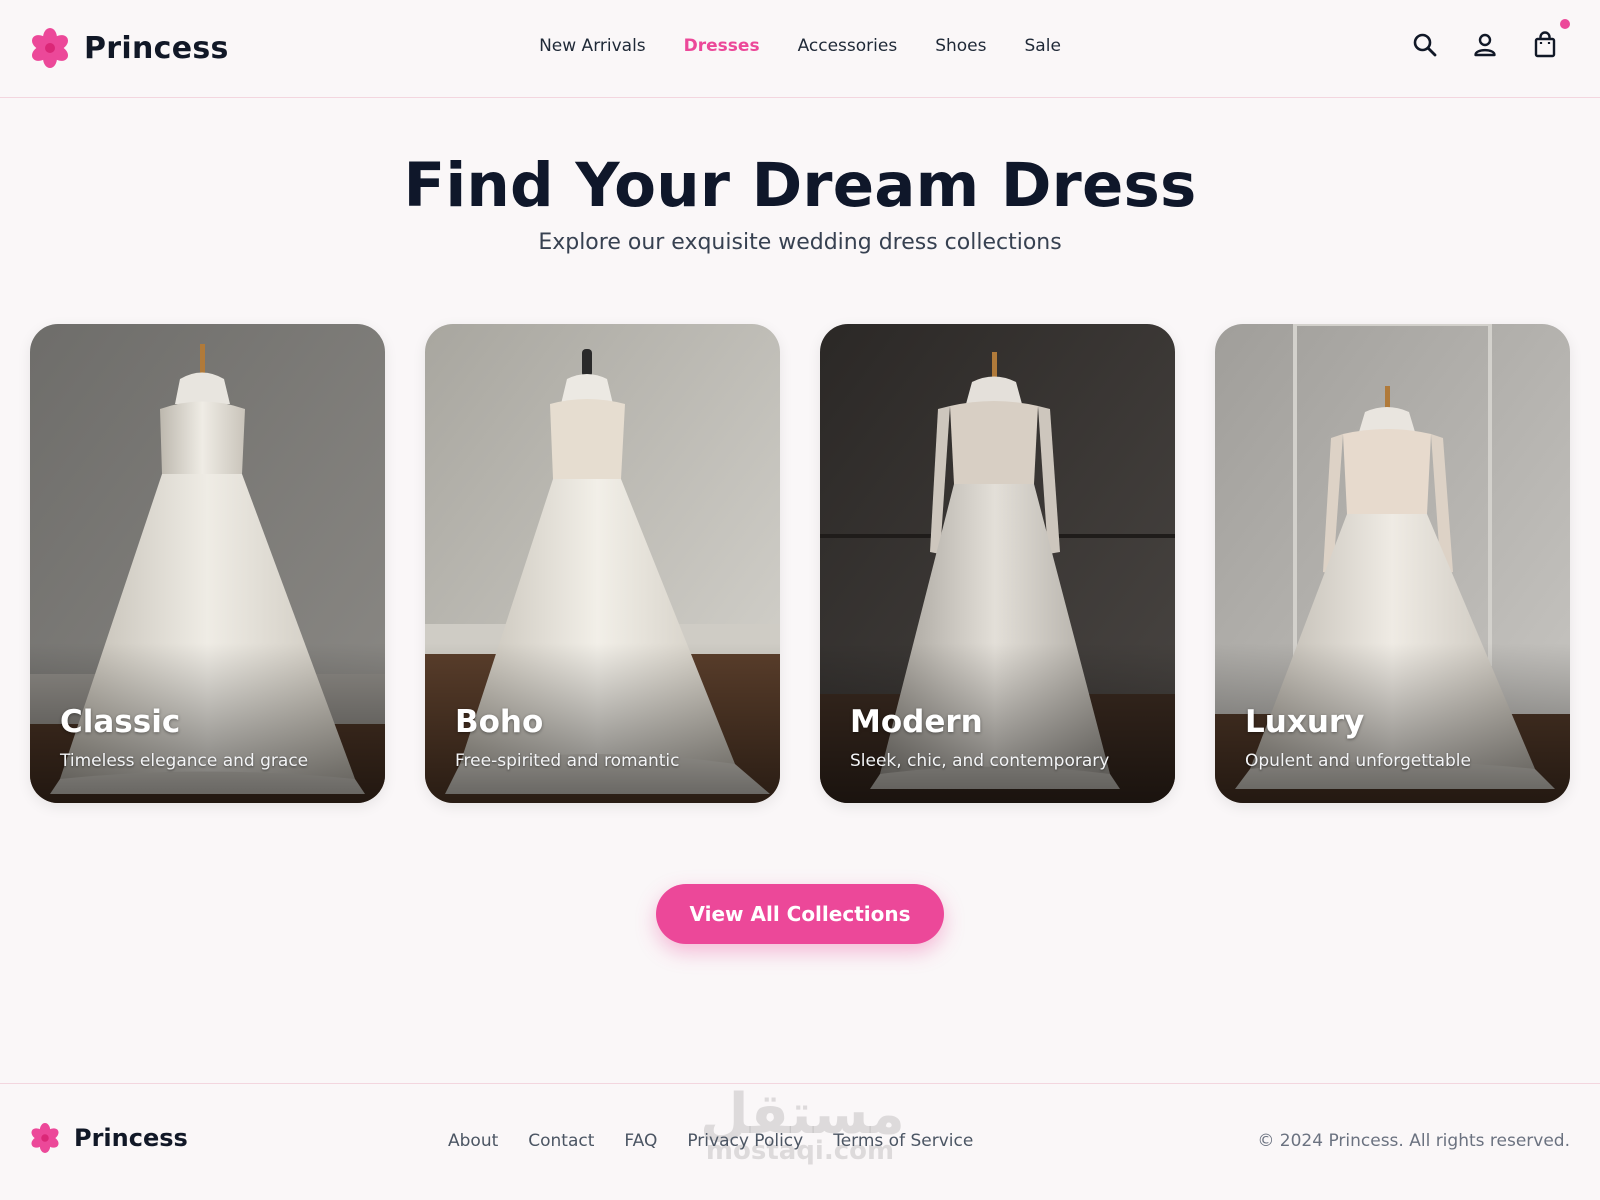 The image size is (1600, 1200). Describe the element at coordinates (800, 914) in the screenshot. I see `view-all-collections-button: View All Collections` at that location.